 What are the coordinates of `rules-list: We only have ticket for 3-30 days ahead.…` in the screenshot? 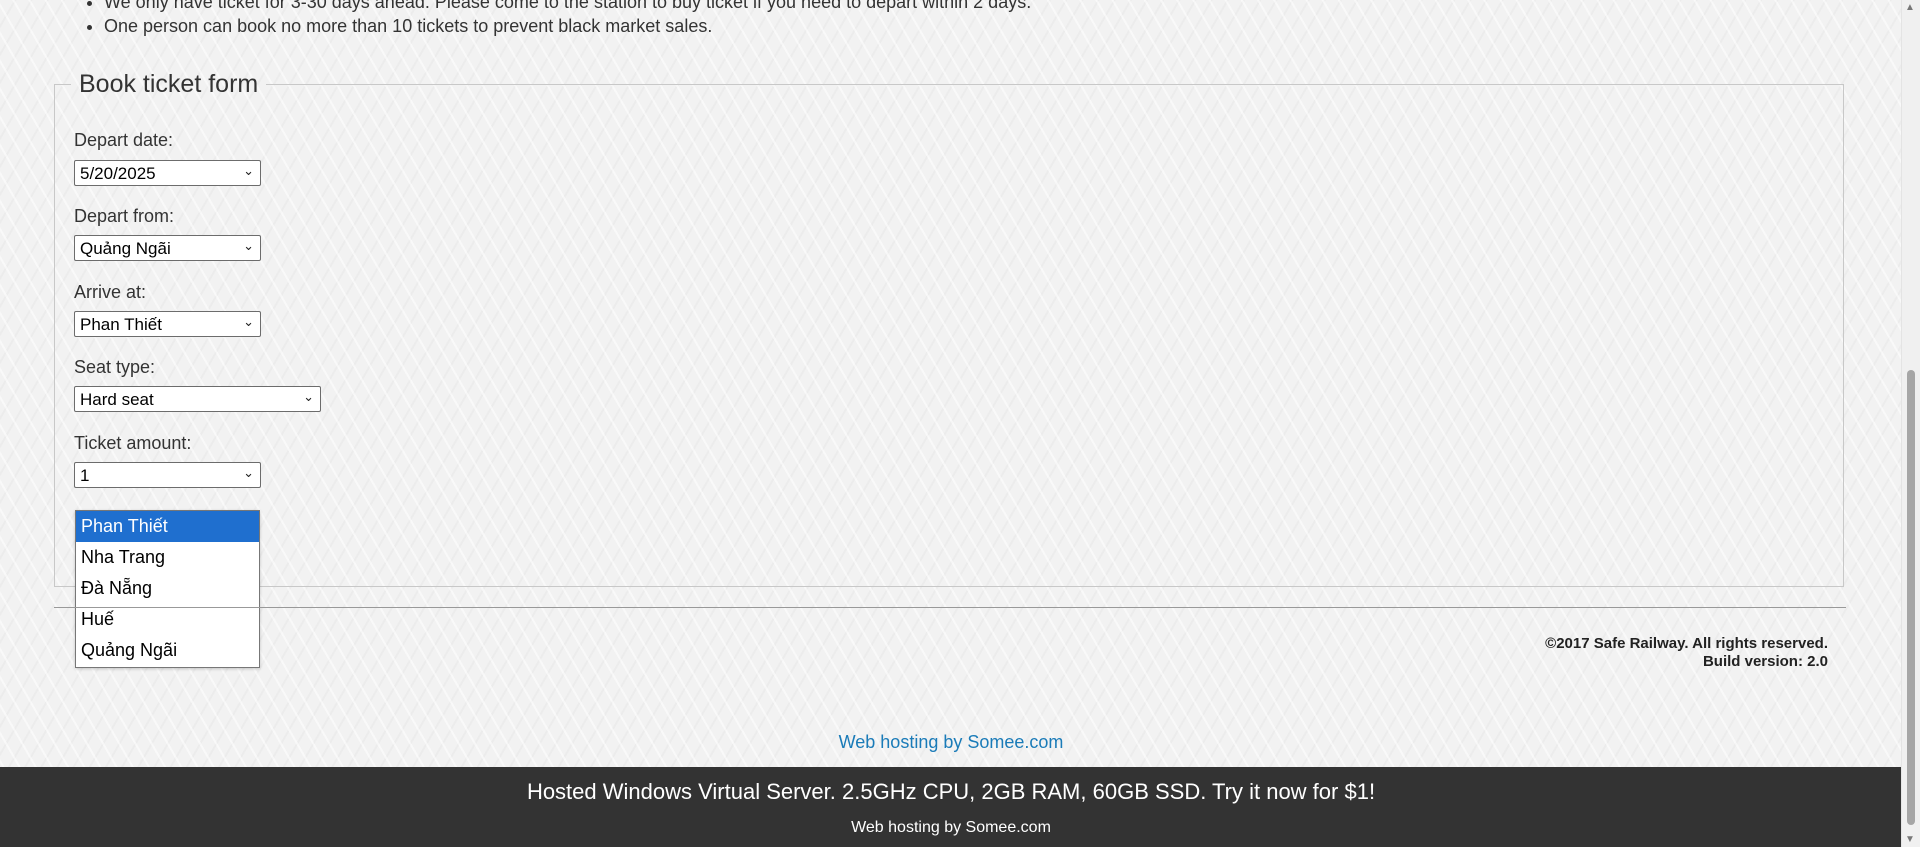 It's located at (552, 19).